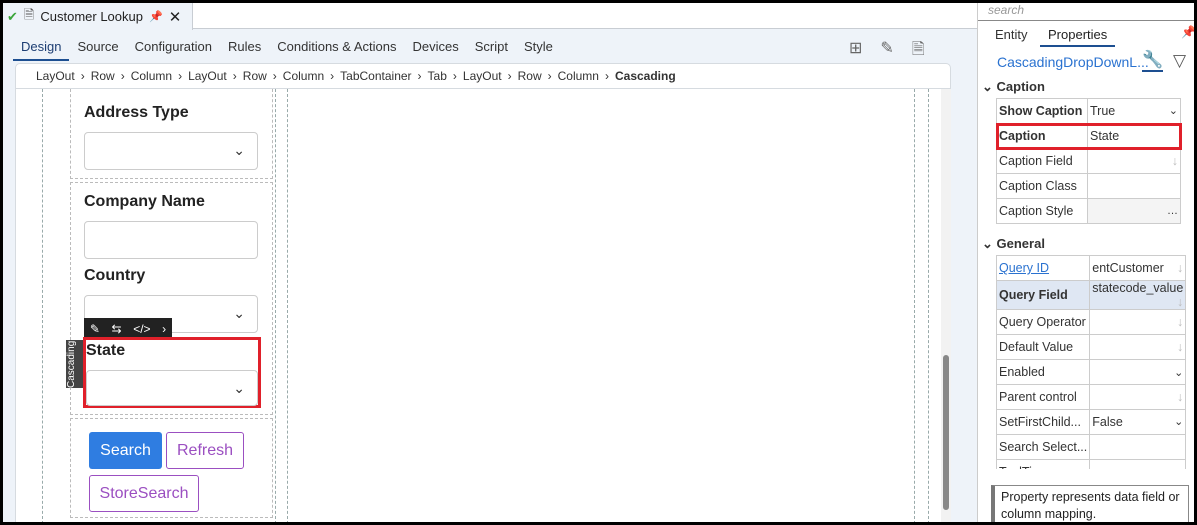  Describe the element at coordinates (946, 432) in the screenshot. I see `scrollbar-thumb` at that location.